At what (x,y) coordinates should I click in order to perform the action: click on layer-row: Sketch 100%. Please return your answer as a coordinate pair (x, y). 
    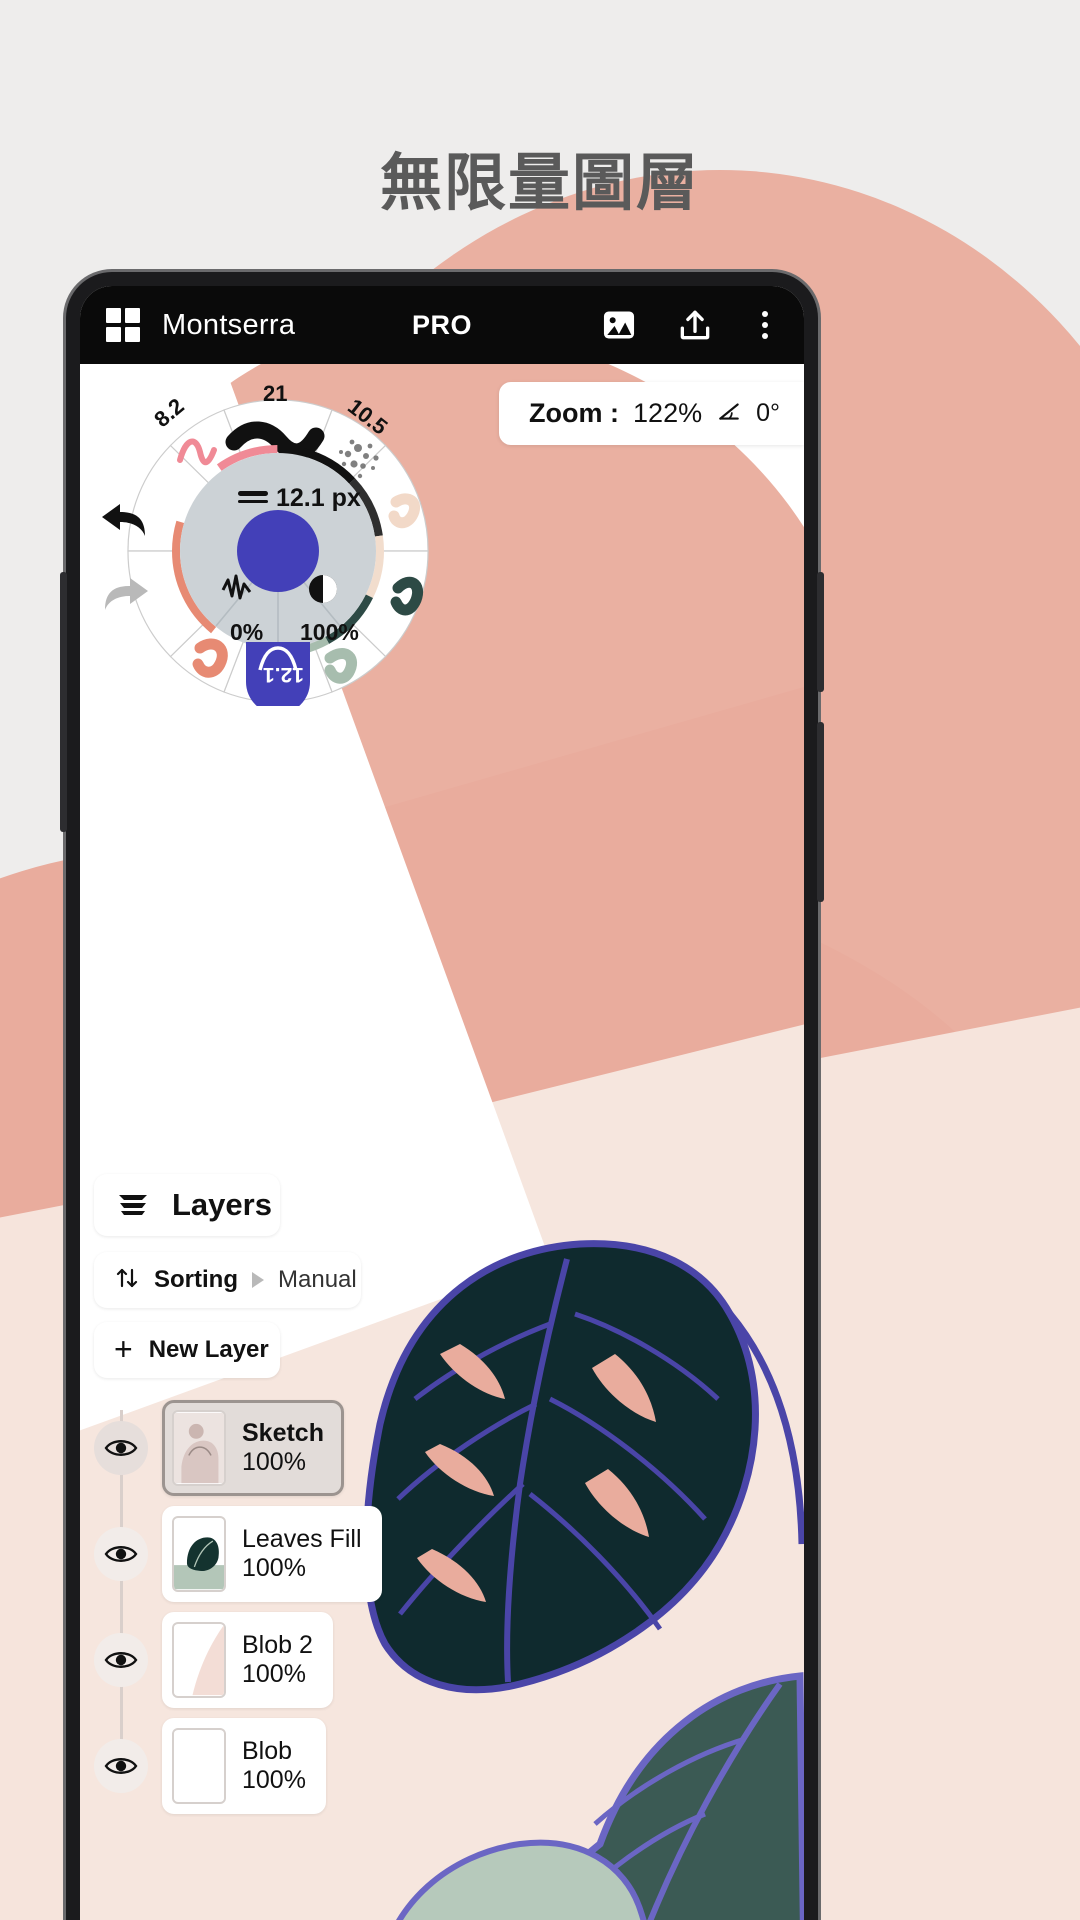
    Looking at the image, I should click on (259, 1448).